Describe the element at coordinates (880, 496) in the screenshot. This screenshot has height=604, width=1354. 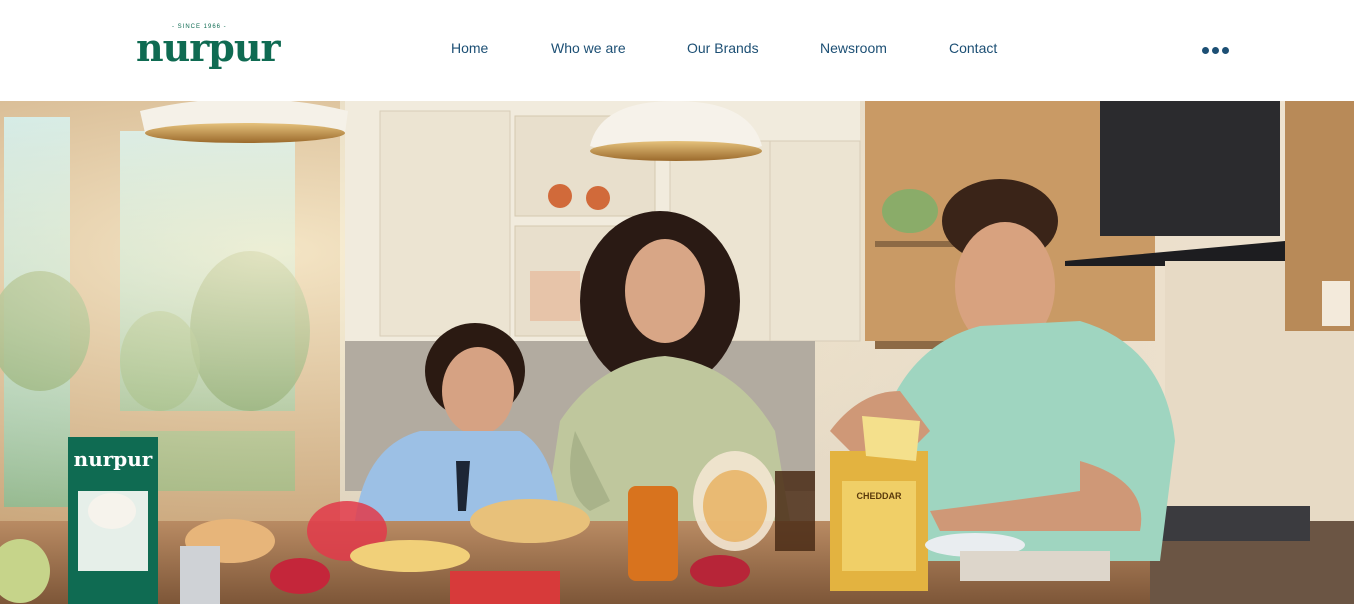
I see `cheese-box-label: CHEDDAR` at that location.